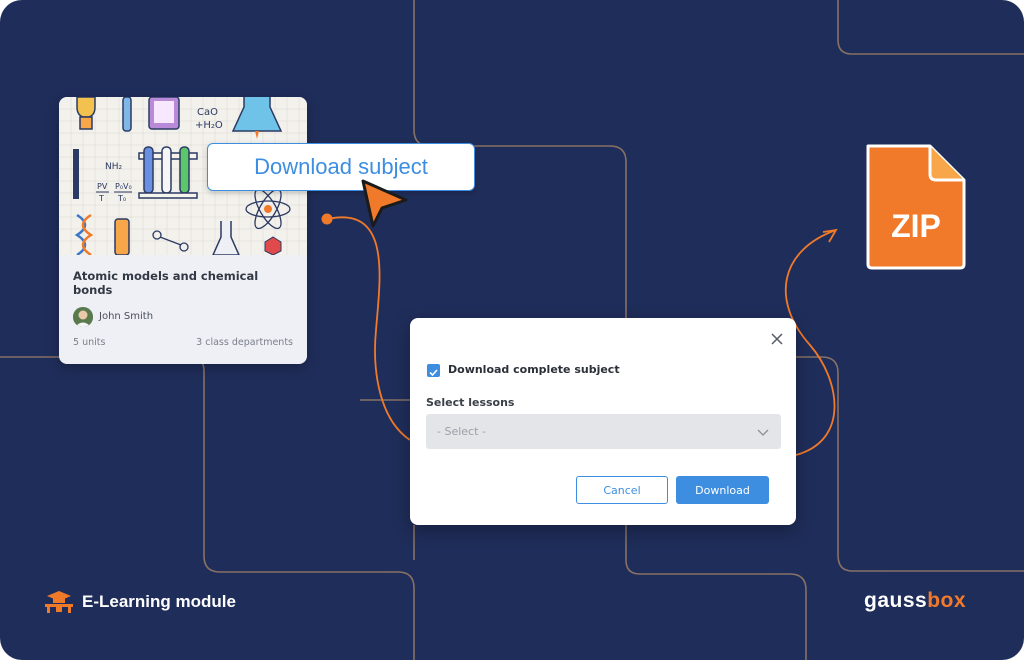  Describe the element at coordinates (83, 317) in the screenshot. I see `author-avatar` at that location.